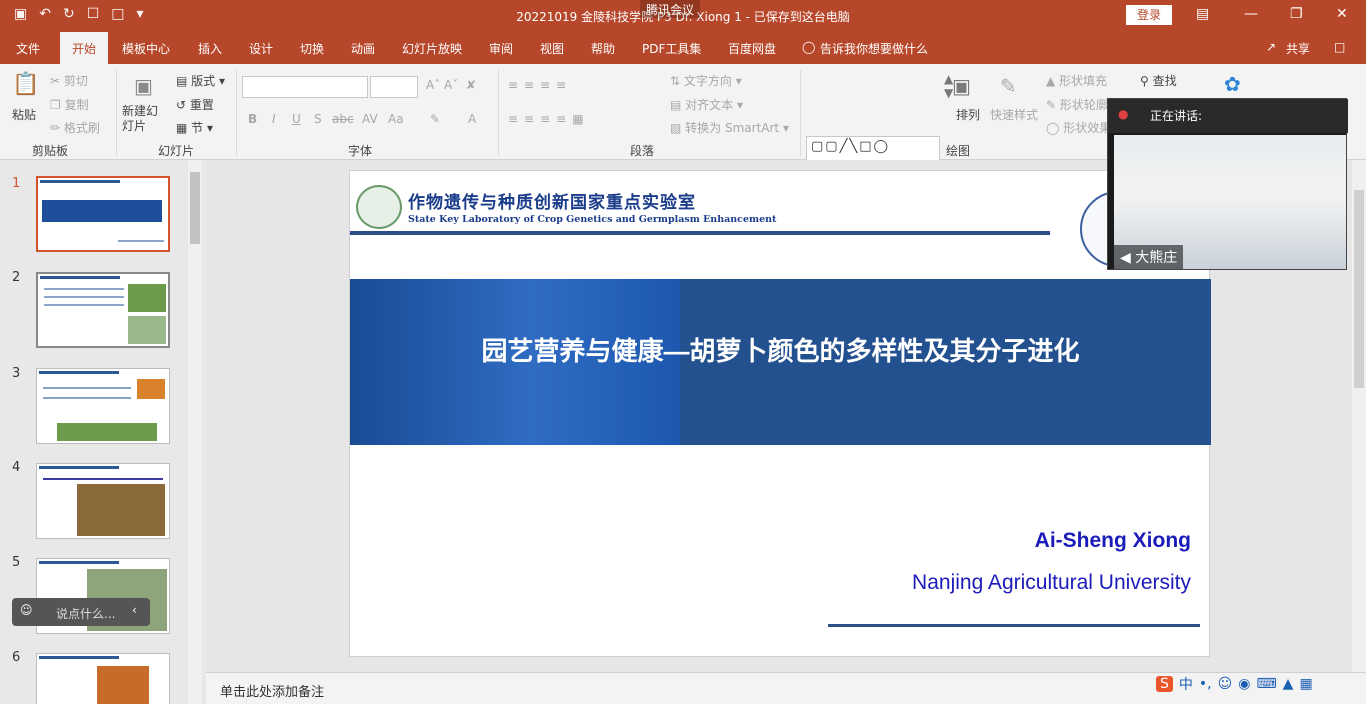  Describe the element at coordinates (435, 119) in the screenshot. I see `highlight-icon: ✎` at that location.